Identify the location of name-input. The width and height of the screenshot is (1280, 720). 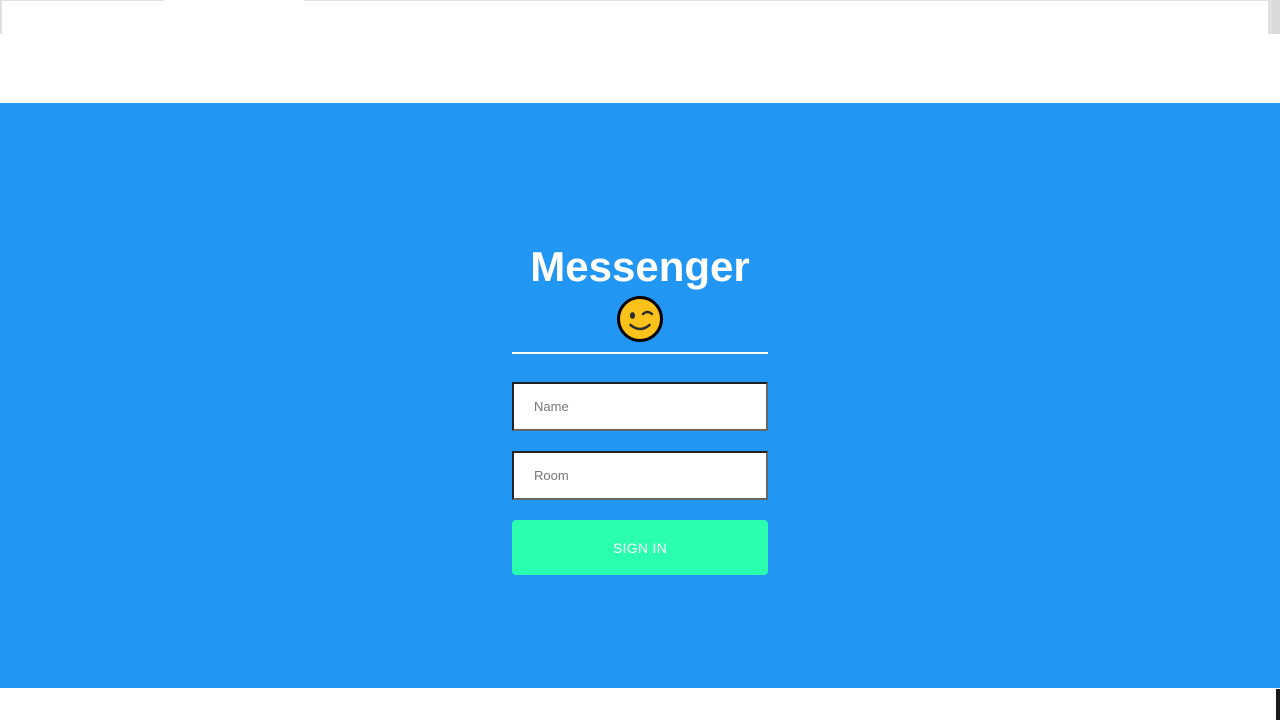
(640, 406).